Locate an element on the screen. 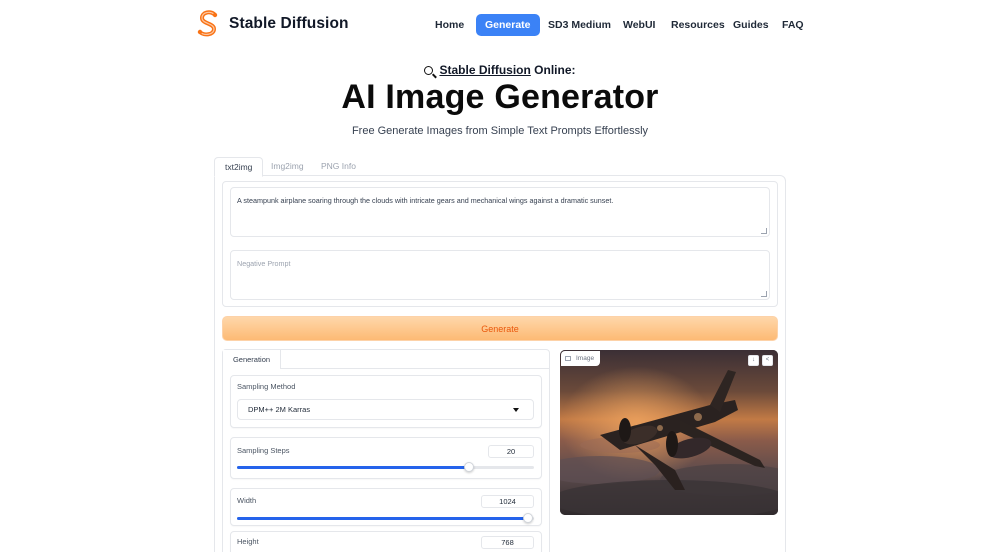 The height and width of the screenshot is (552, 1000). brand-logo: Stable Diffusion is located at coordinates (272, 24).